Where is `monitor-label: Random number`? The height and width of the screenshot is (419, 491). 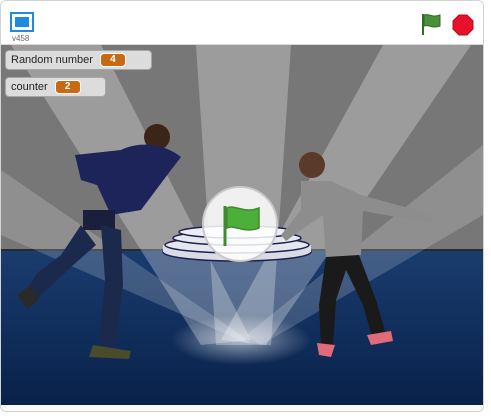 monitor-label: Random number is located at coordinates (52, 60).